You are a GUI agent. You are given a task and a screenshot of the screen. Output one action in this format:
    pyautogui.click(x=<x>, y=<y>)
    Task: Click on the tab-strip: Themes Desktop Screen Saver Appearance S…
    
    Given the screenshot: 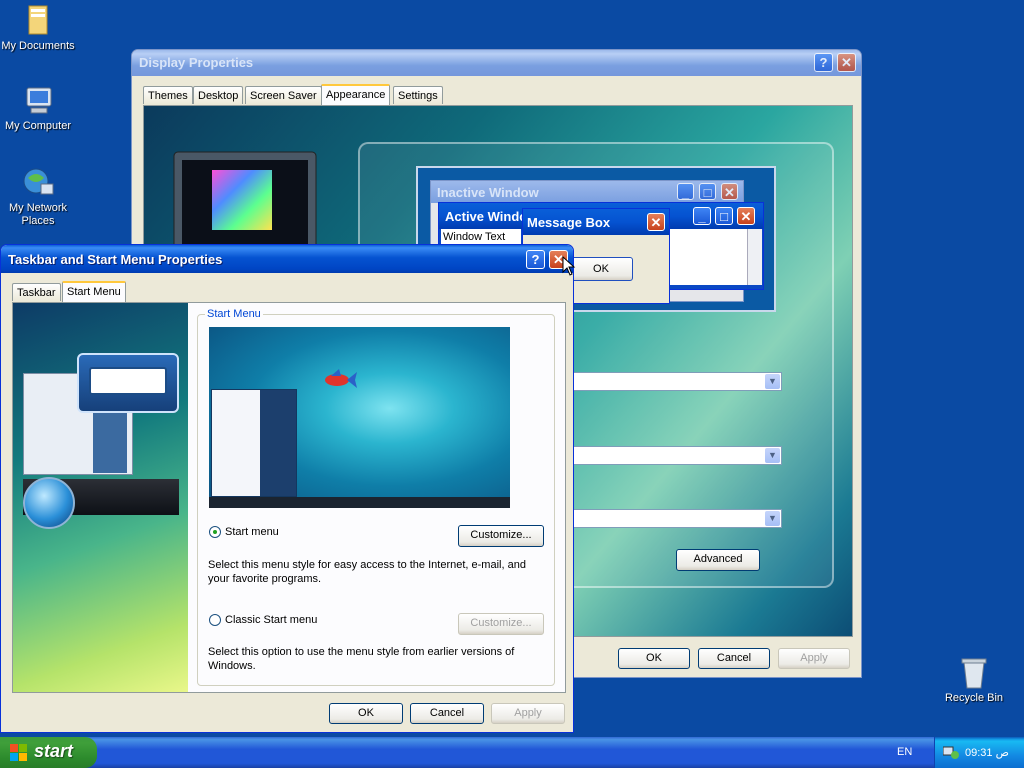 What is the action you would take?
    pyautogui.click(x=493, y=95)
    